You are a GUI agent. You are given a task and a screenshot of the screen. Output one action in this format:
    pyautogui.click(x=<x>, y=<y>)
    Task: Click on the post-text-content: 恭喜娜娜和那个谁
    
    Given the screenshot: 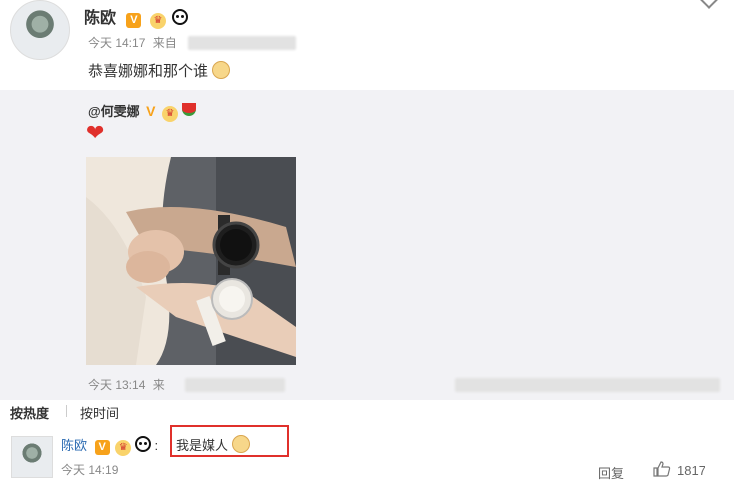 What is the action you would take?
    pyautogui.click(x=148, y=71)
    